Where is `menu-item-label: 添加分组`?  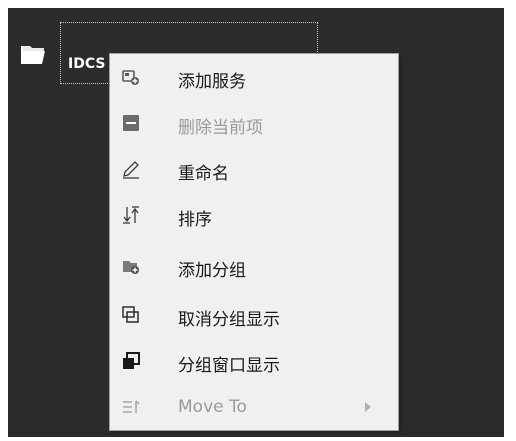 menu-item-label: 添加分组 is located at coordinates (212, 271).